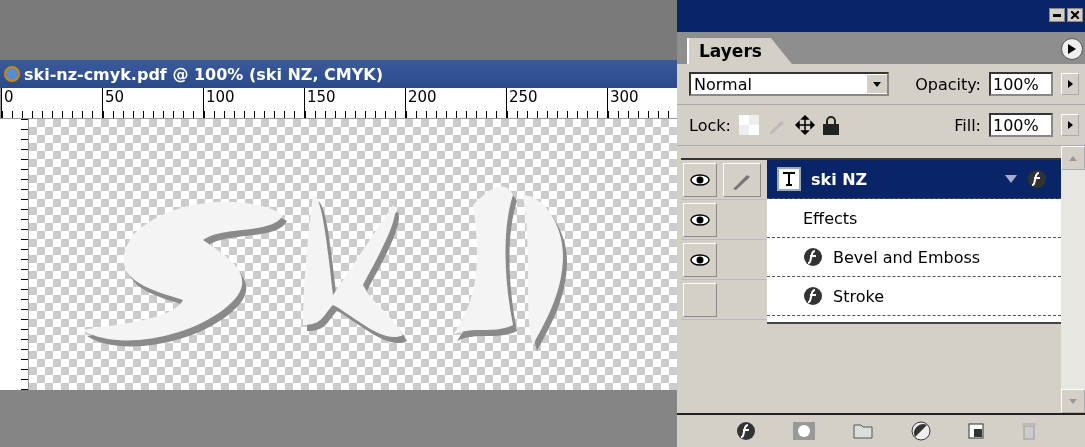 This screenshot has width=1085, height=447. What do you see at coordinates (204, 74) in the screenshot?
I see `document-title: ski-nz-cmyk.pdf @ 100% (ski NZ, CMYK)` at bounding box center [204, 74].